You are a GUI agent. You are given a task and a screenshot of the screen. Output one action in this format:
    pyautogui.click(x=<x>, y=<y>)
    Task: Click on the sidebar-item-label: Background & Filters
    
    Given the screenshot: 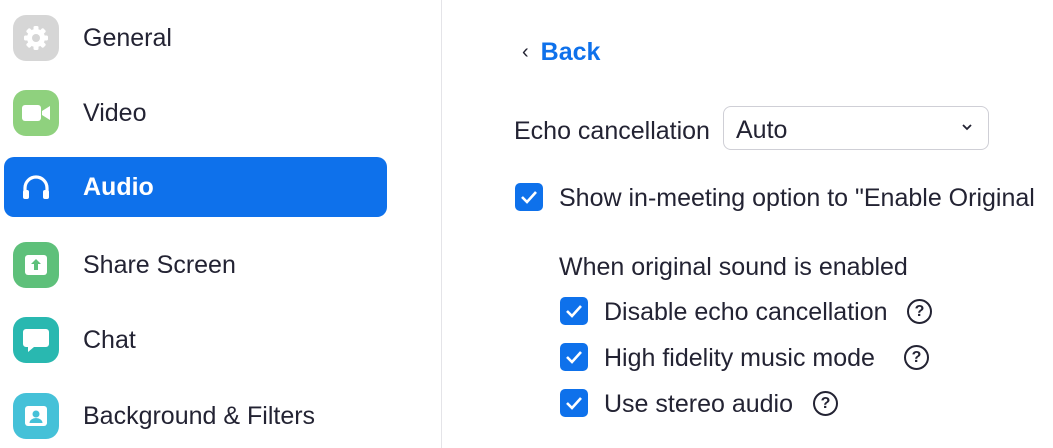 What is the action you would take?
    pyautogui.click(x=199, y=415)
    